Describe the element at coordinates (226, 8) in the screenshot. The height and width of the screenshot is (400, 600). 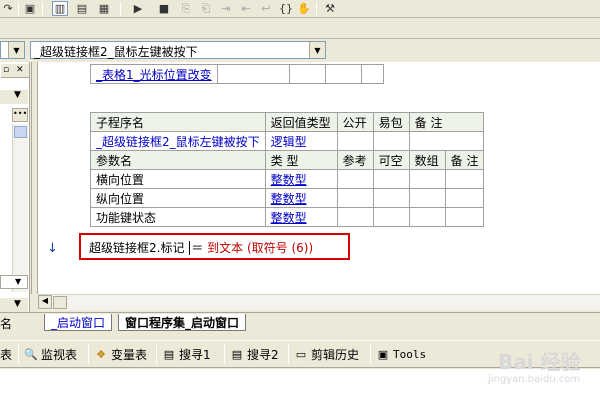
I see `step-over-icon: ⇥` at that location.